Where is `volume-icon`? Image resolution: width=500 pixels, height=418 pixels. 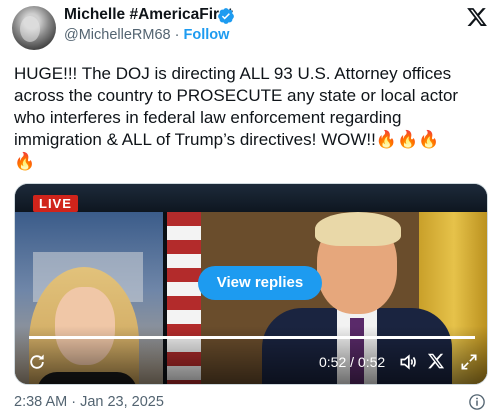
volume-icon is located at coordinates (408, 362).